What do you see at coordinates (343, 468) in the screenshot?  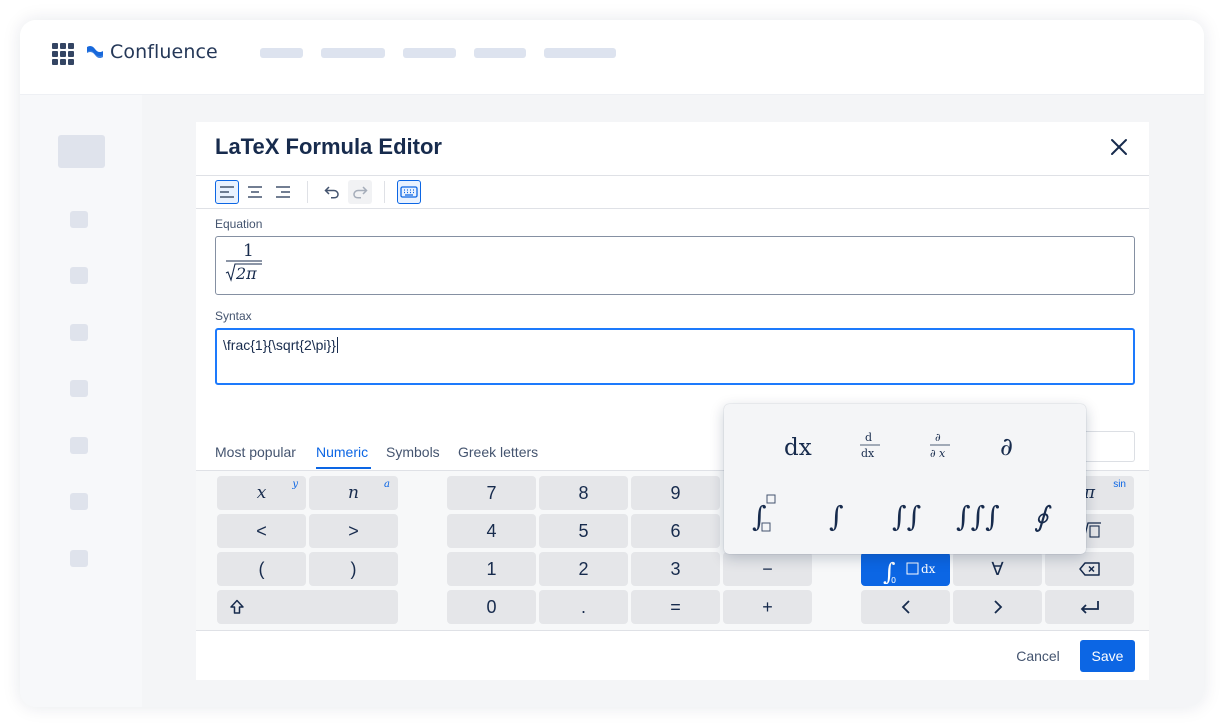 I see `active-tab-indicator` at bounding box center [343, 468].